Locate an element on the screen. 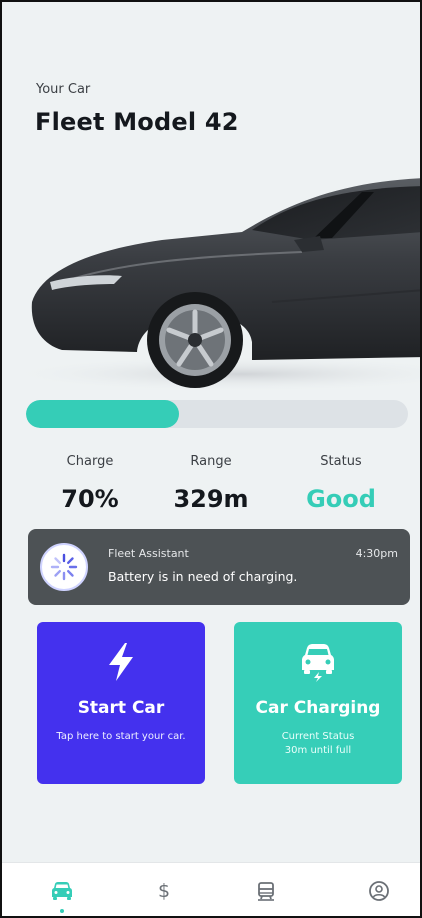 This screenshot has width=422, height=918. page-title: Fleet Model 42 is located at coordinates (137, 122).